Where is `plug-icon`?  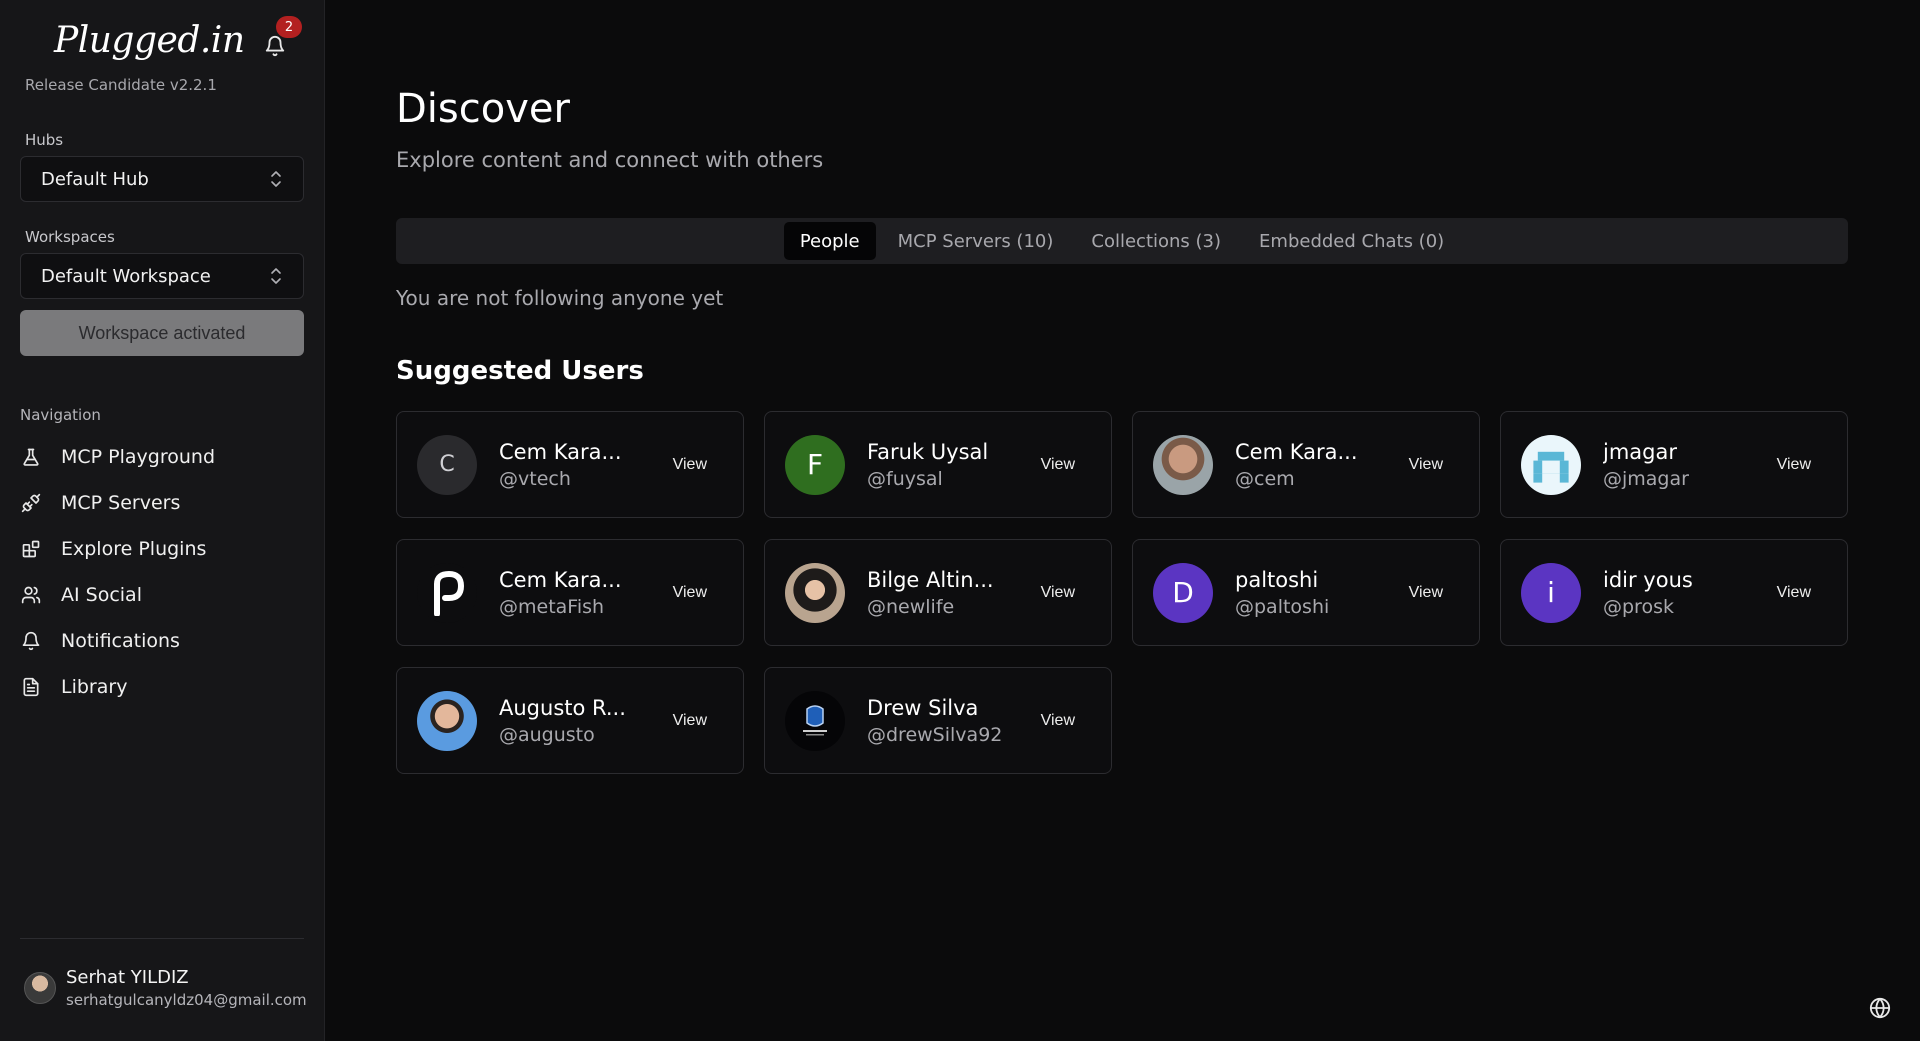 plug-icon is located at coordinates (31, 503).